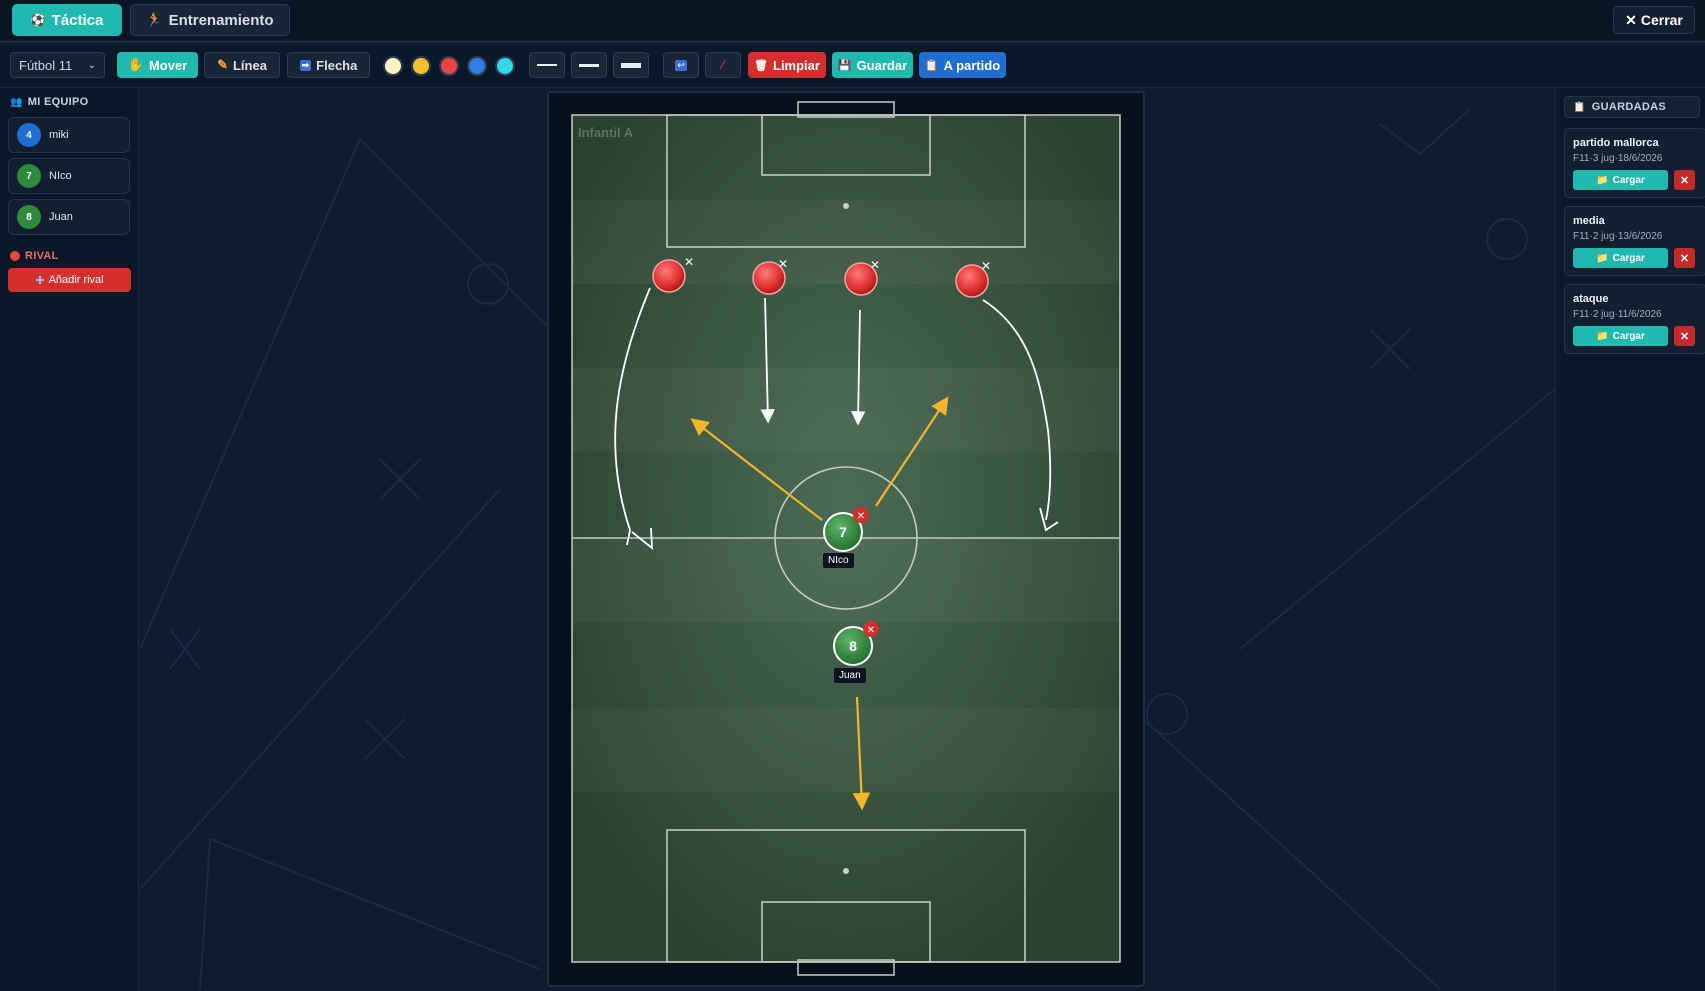 The height and width of the screenshot is (991, 1705). Describe the element at coordinates (838, 560) in the screenshot. I see `pitch-player-name: NIco` at that location.